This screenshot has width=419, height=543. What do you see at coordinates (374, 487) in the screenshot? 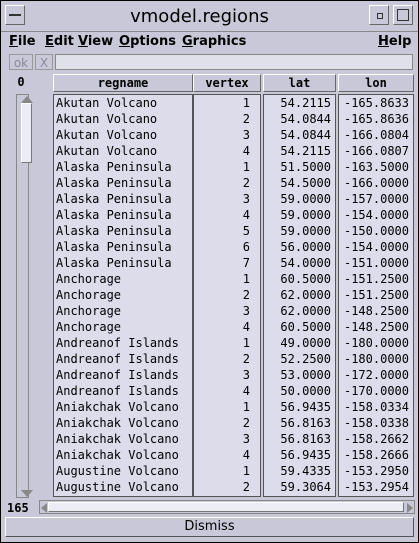
I see `cell-lon: -153.2954` at bounding box center [374, 487].